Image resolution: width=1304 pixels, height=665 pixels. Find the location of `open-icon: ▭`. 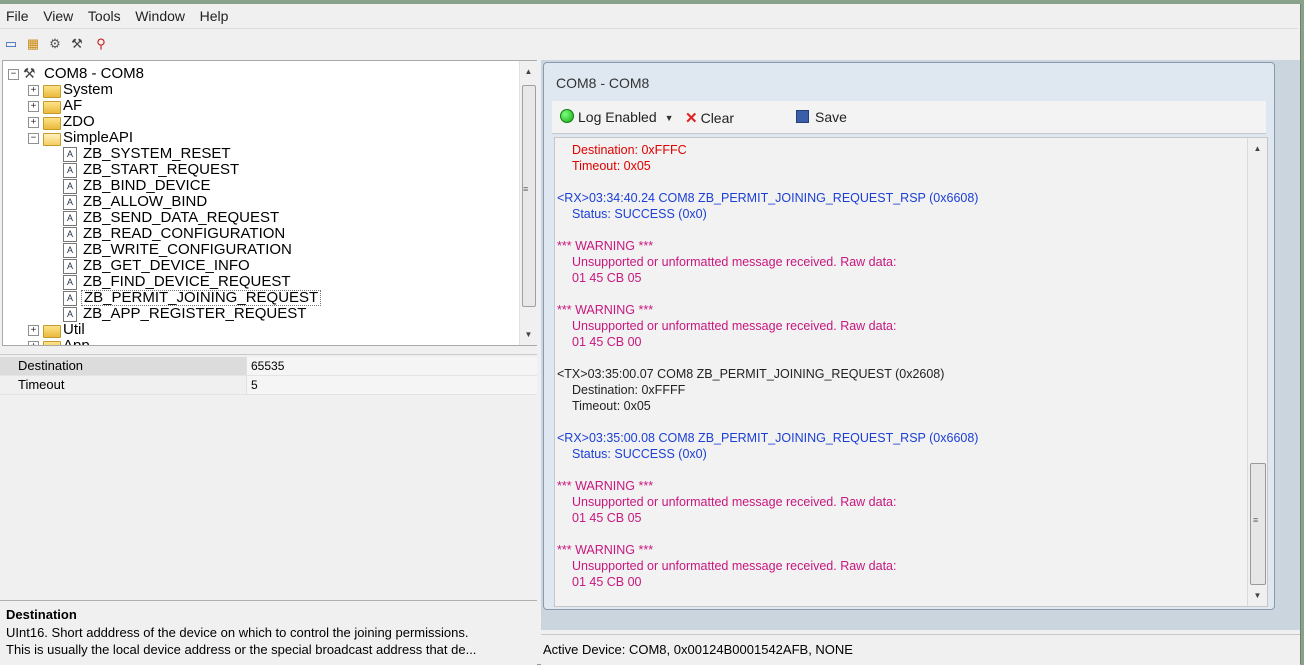

open-icon: ▭ is located at coordinates (11, 44).